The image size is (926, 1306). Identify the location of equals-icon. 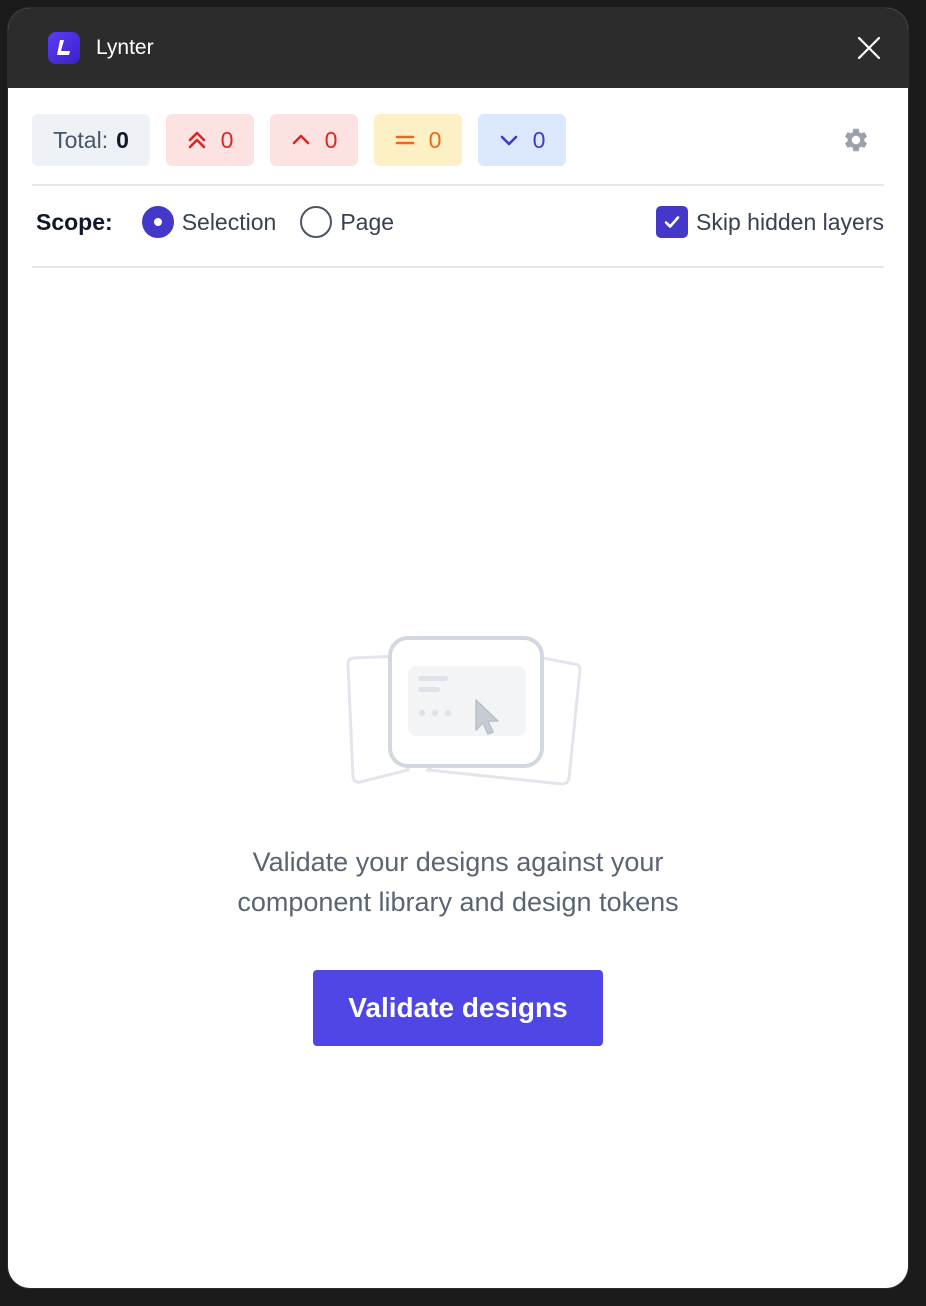
(405, 140).